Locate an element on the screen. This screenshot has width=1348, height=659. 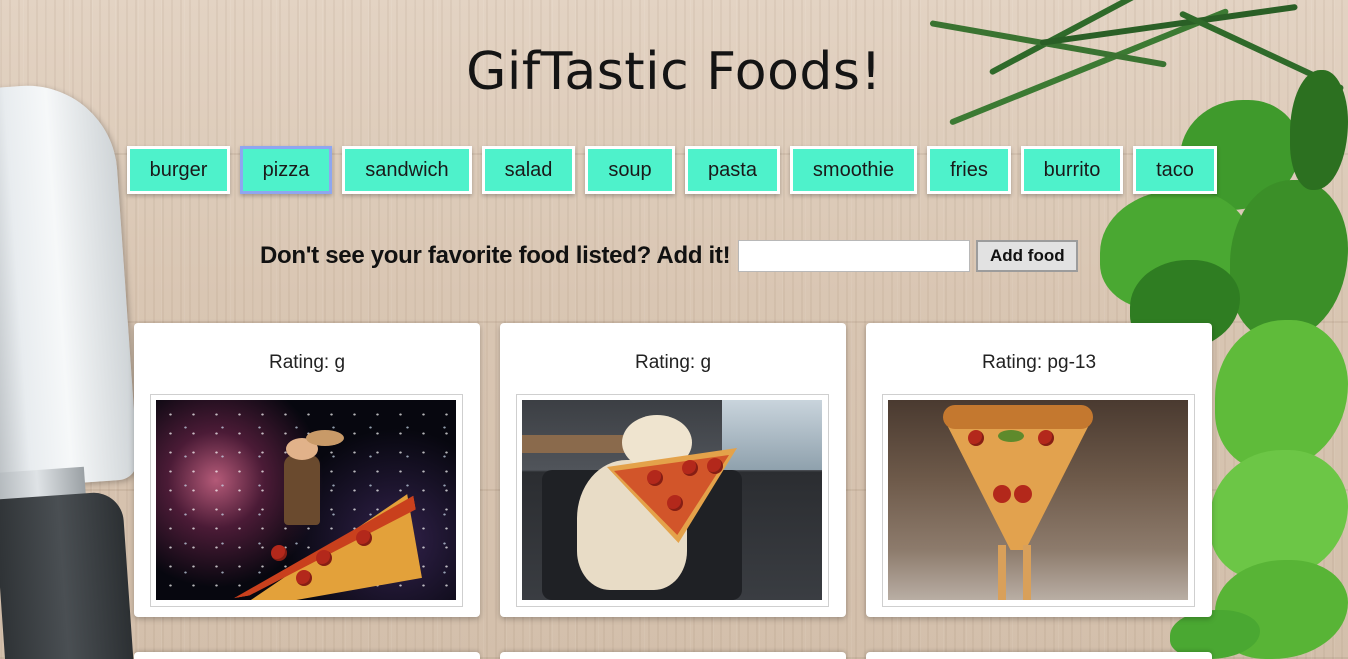
gif-image-space-pizza is located at coordinates (306, 500).